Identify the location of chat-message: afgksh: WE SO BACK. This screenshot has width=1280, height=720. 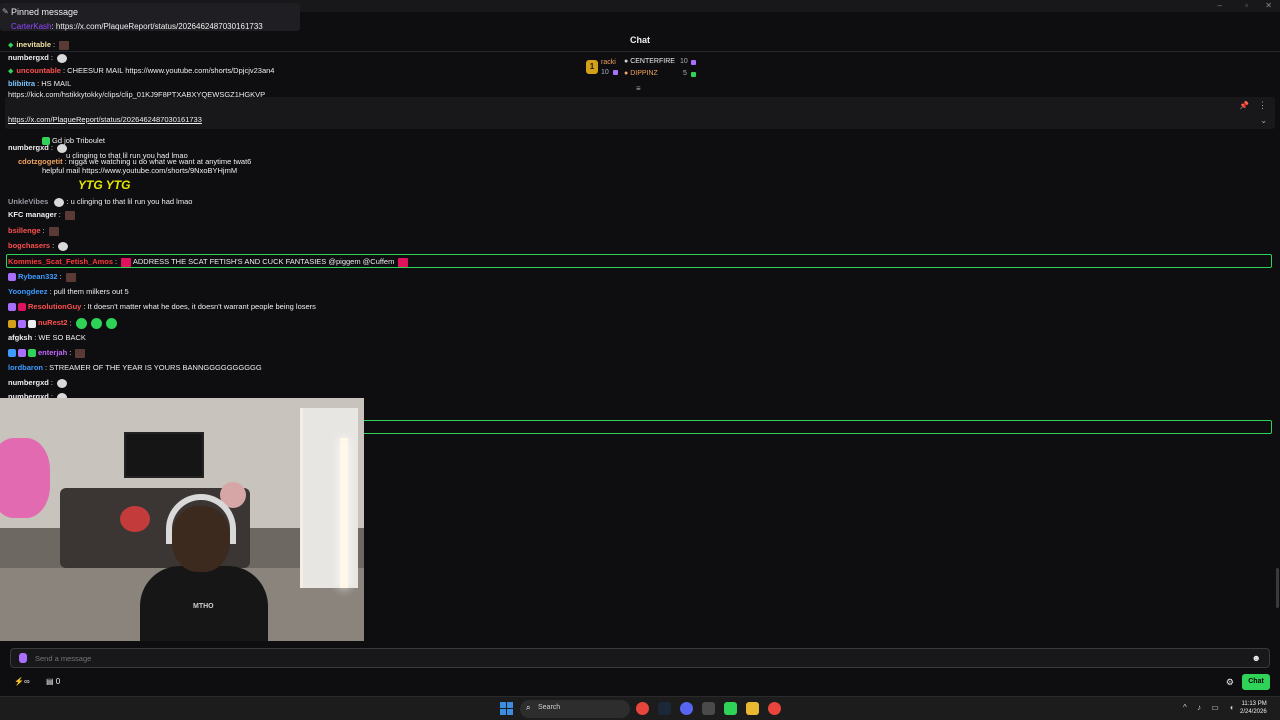
(47, 337).